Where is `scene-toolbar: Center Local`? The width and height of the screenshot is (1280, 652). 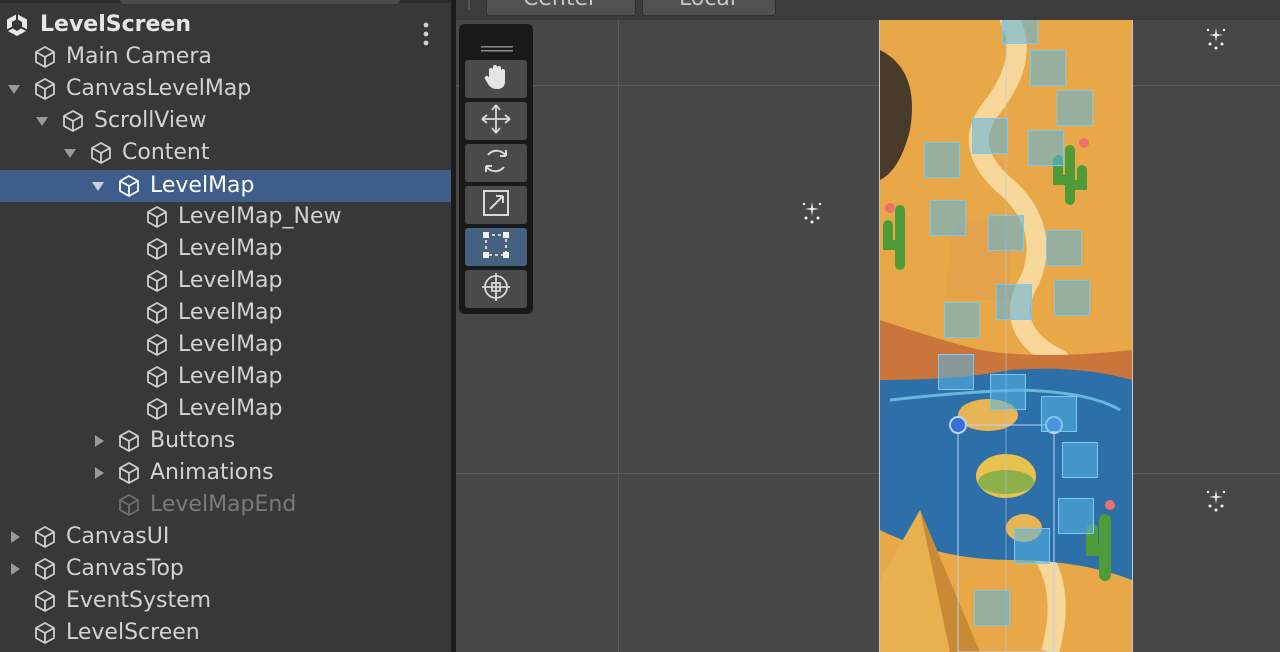 scene-toolbar: Center Local is located at coordinates (868, 10).